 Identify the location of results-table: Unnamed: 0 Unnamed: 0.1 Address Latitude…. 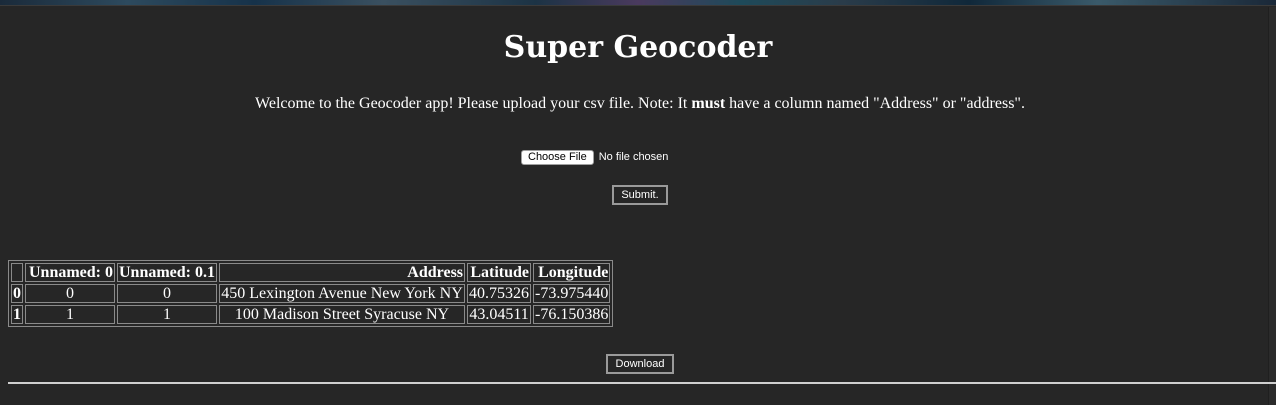
(311, 293).